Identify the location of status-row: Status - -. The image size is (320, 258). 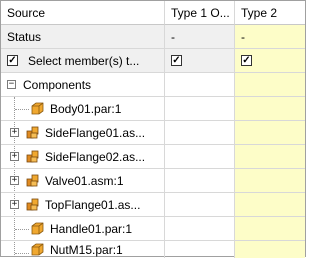
(153, 37).